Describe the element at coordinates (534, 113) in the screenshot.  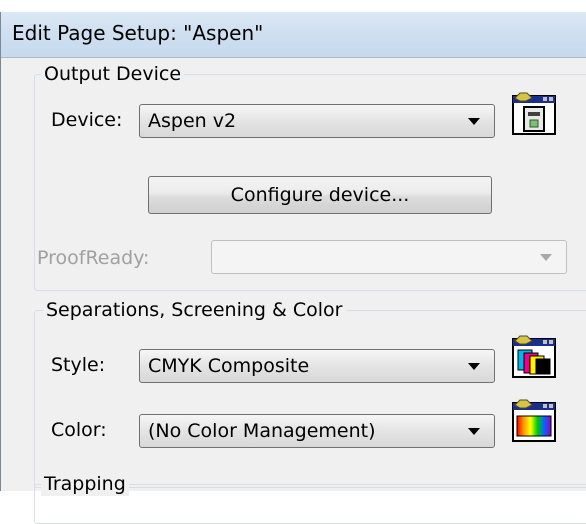
I see `device-properties-icon` at that location.